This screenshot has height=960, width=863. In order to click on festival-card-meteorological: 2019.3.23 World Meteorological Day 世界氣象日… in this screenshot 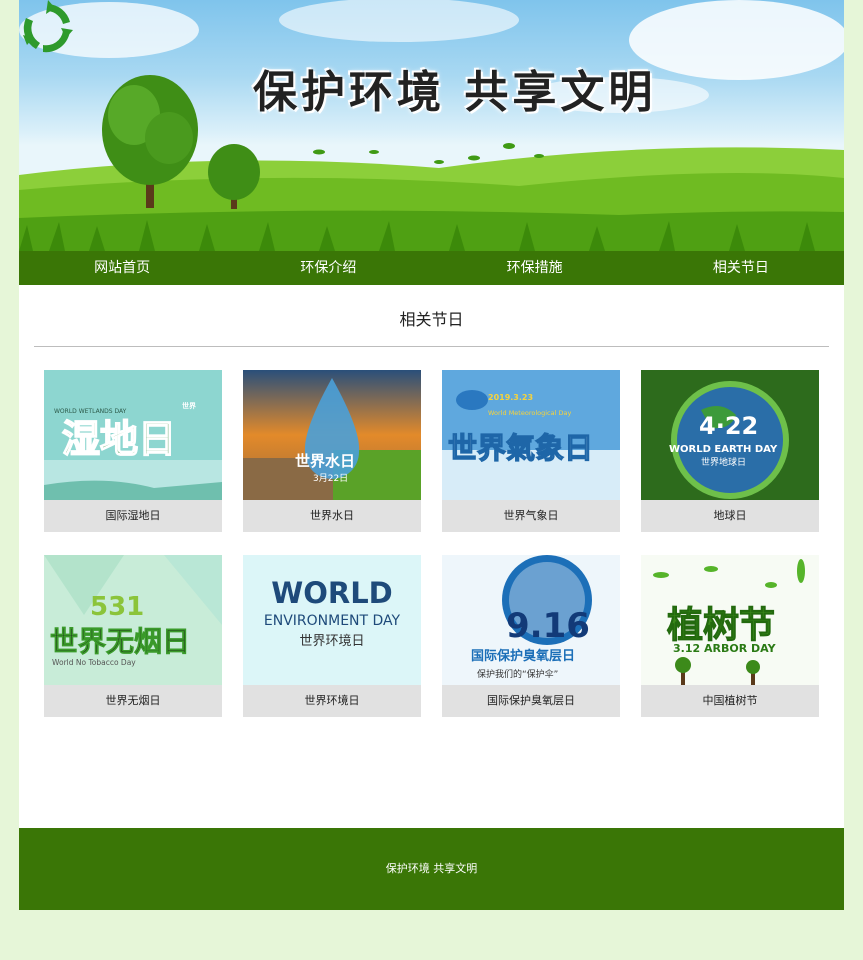, I will do `click(531, 451)`.